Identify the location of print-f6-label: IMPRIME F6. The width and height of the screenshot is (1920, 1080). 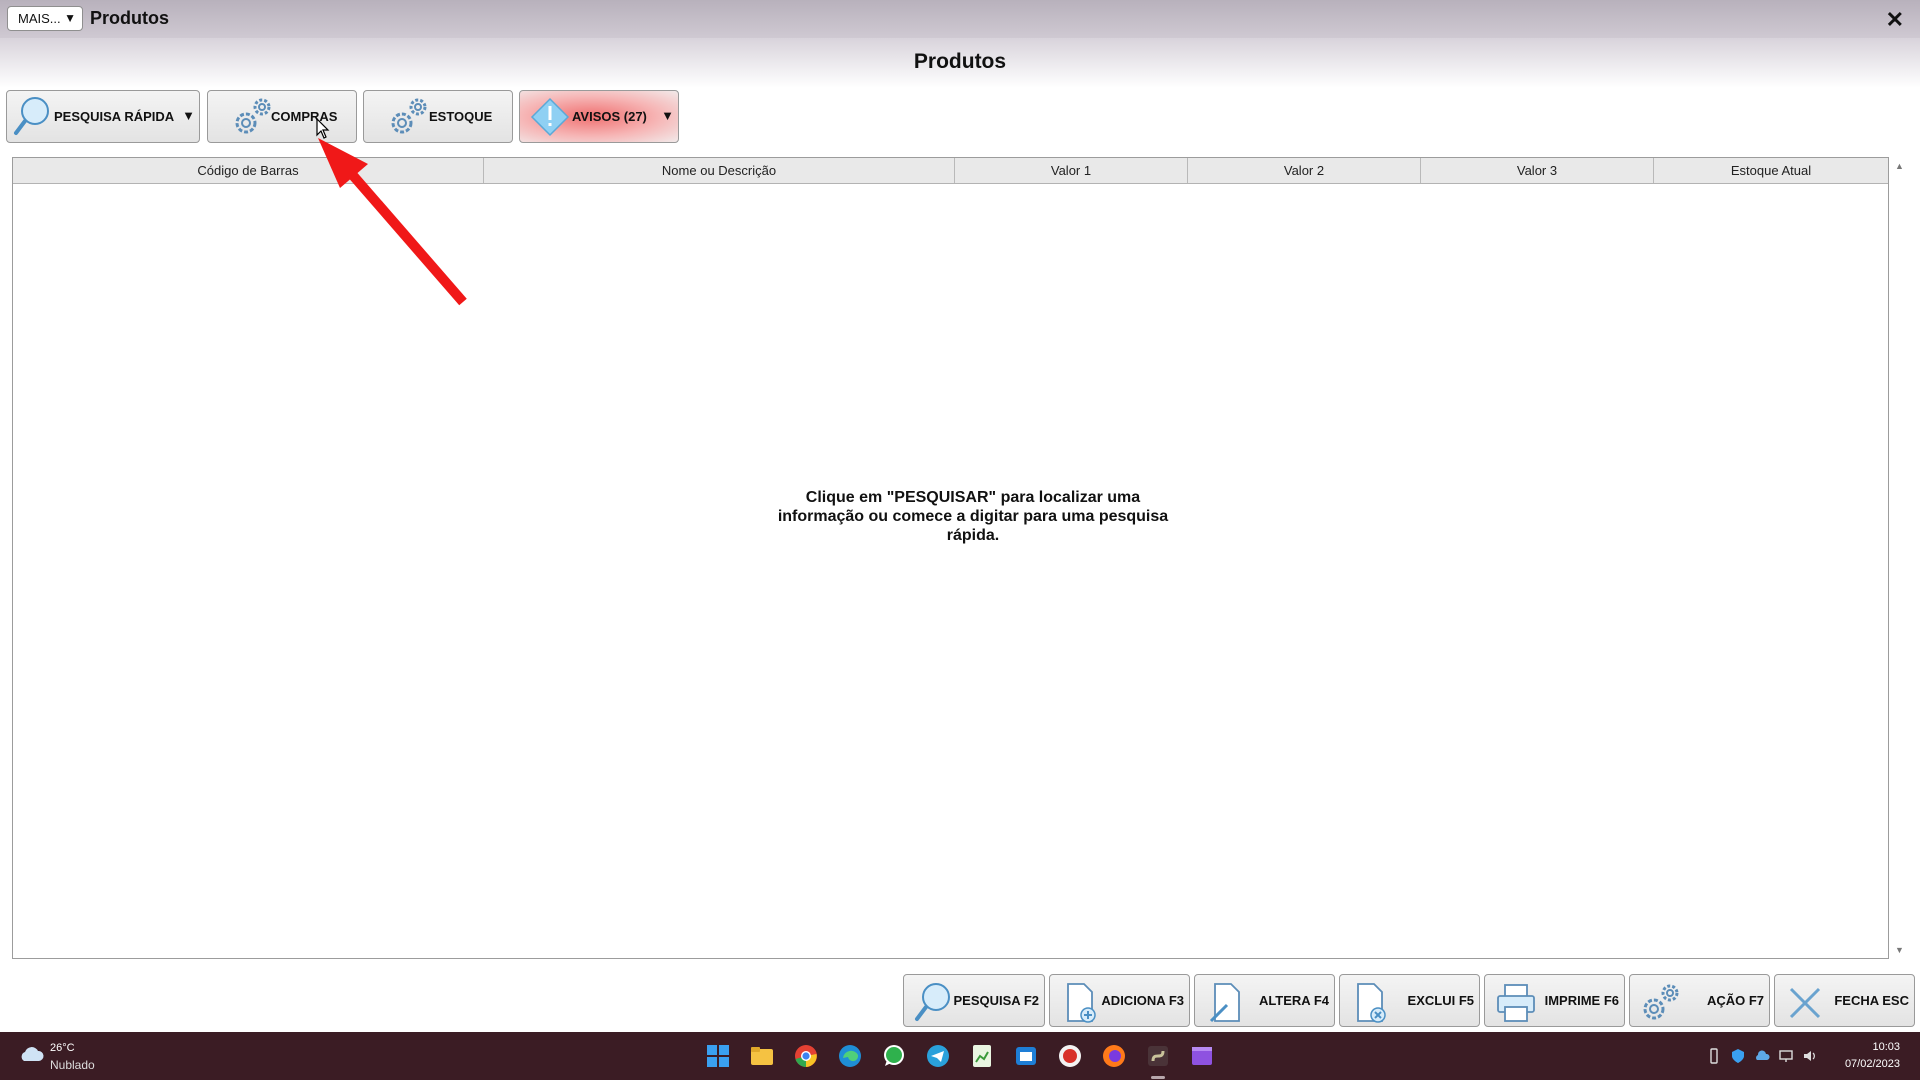
(1581, 1000).